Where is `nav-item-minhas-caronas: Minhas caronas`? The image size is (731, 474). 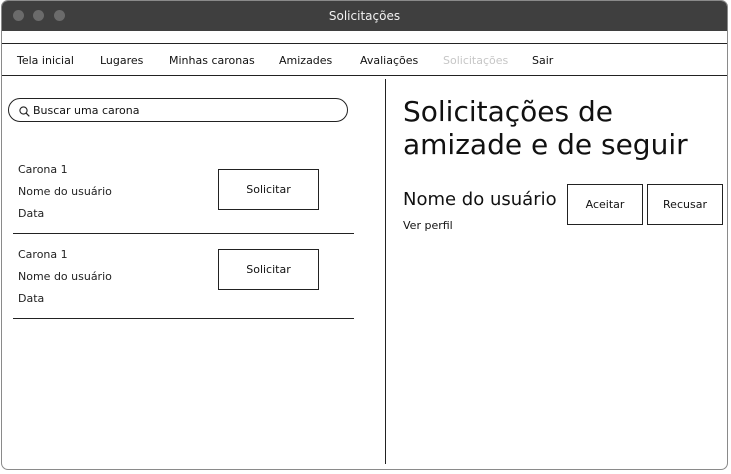
nav-item-minhas-caronas: Minhas caronas is located at coordinates (212, 59).